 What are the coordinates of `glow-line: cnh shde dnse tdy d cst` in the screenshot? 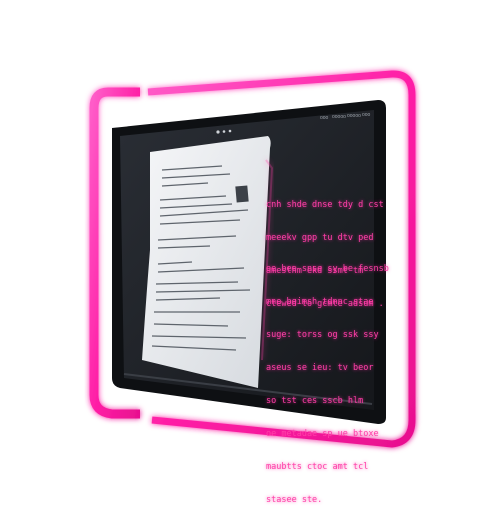 It's located at (325, 205).